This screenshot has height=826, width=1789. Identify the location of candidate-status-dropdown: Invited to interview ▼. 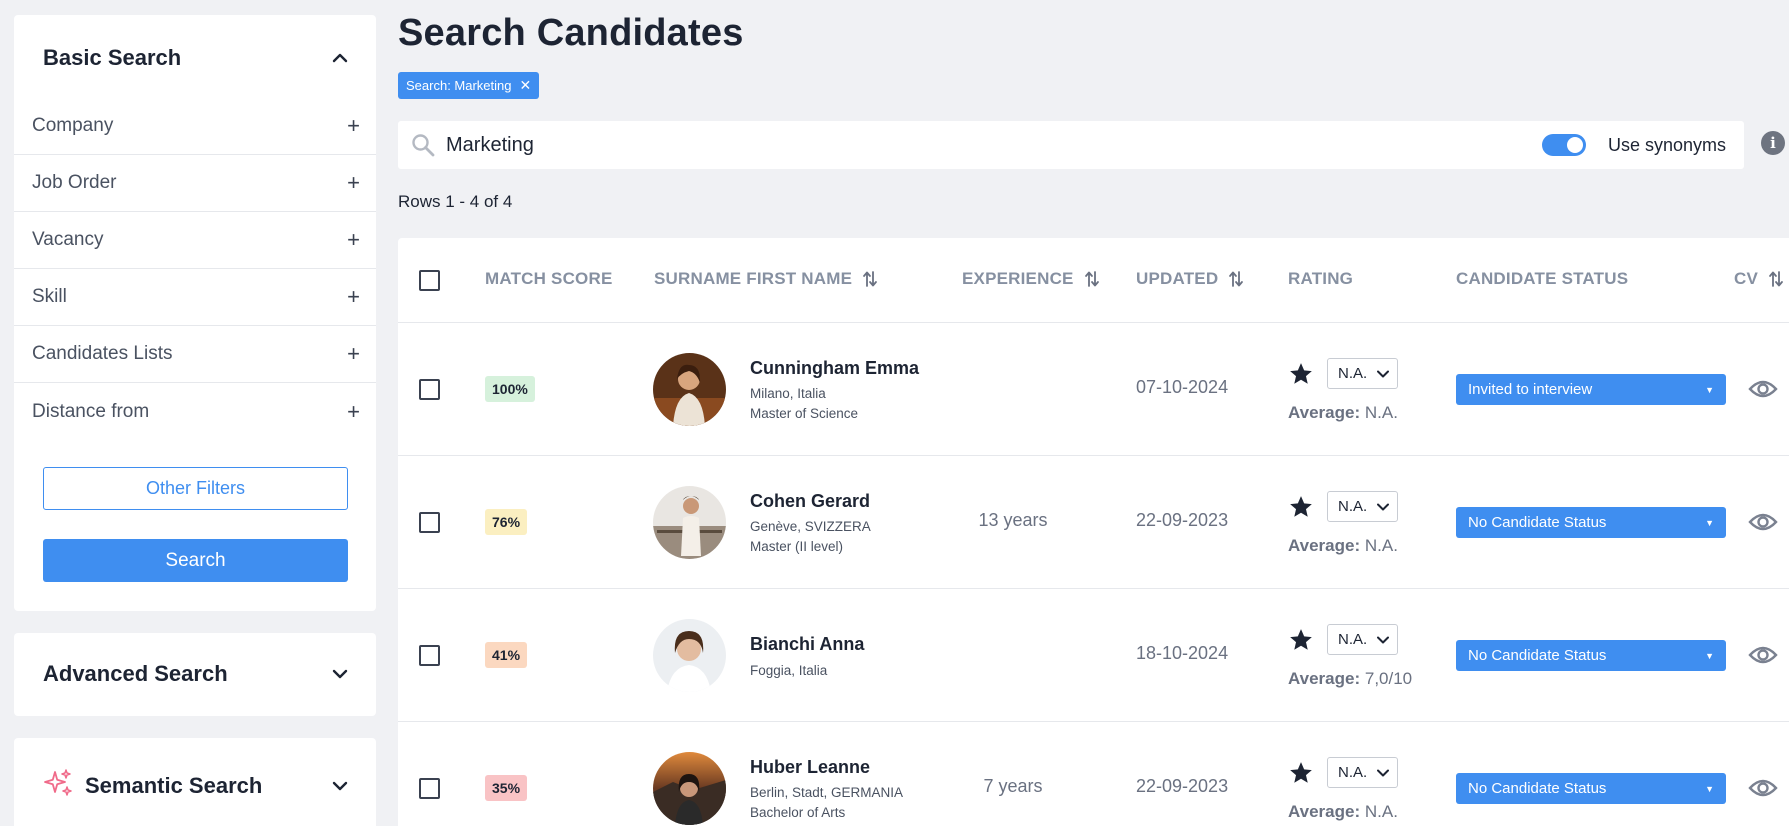
(1591, 389).